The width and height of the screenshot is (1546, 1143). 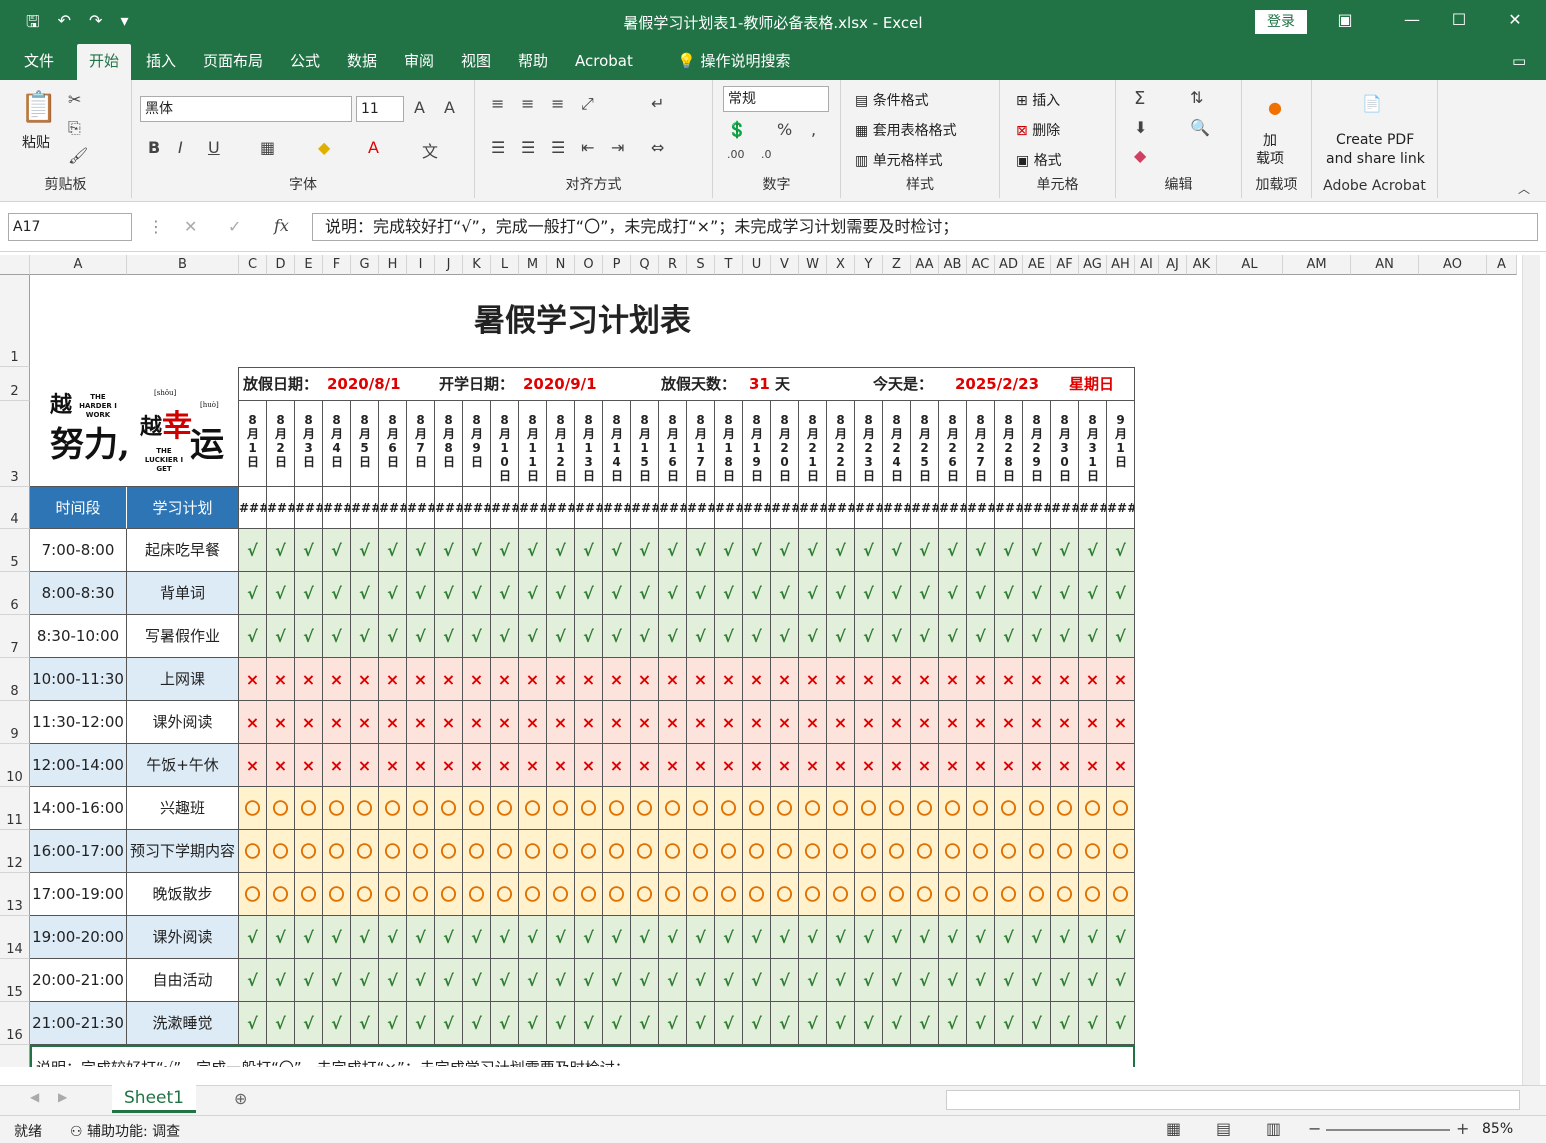 What do you see at coordinates (587, 147) in the screenshot?
I see `decrease-indent-icon: ⇤` at bounding box center [587, 147].